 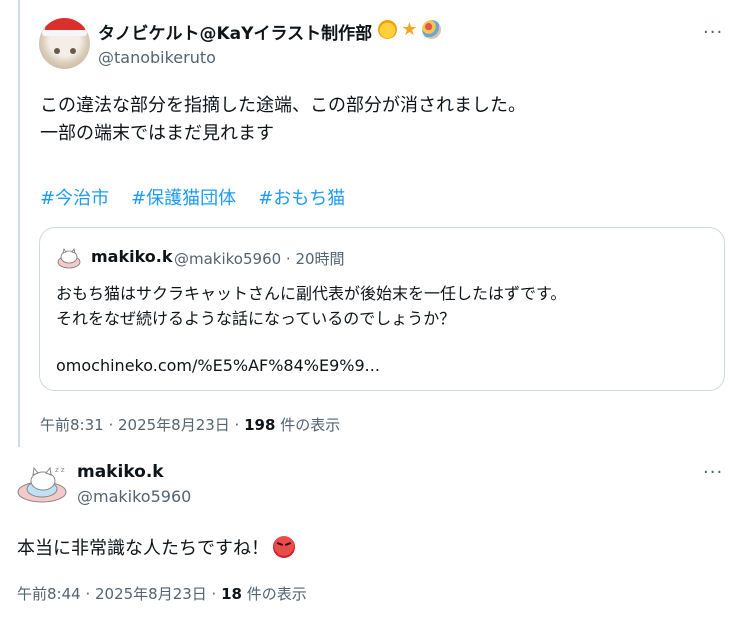 I want to click on profile-badges: ★, so click(x=409, y=29).